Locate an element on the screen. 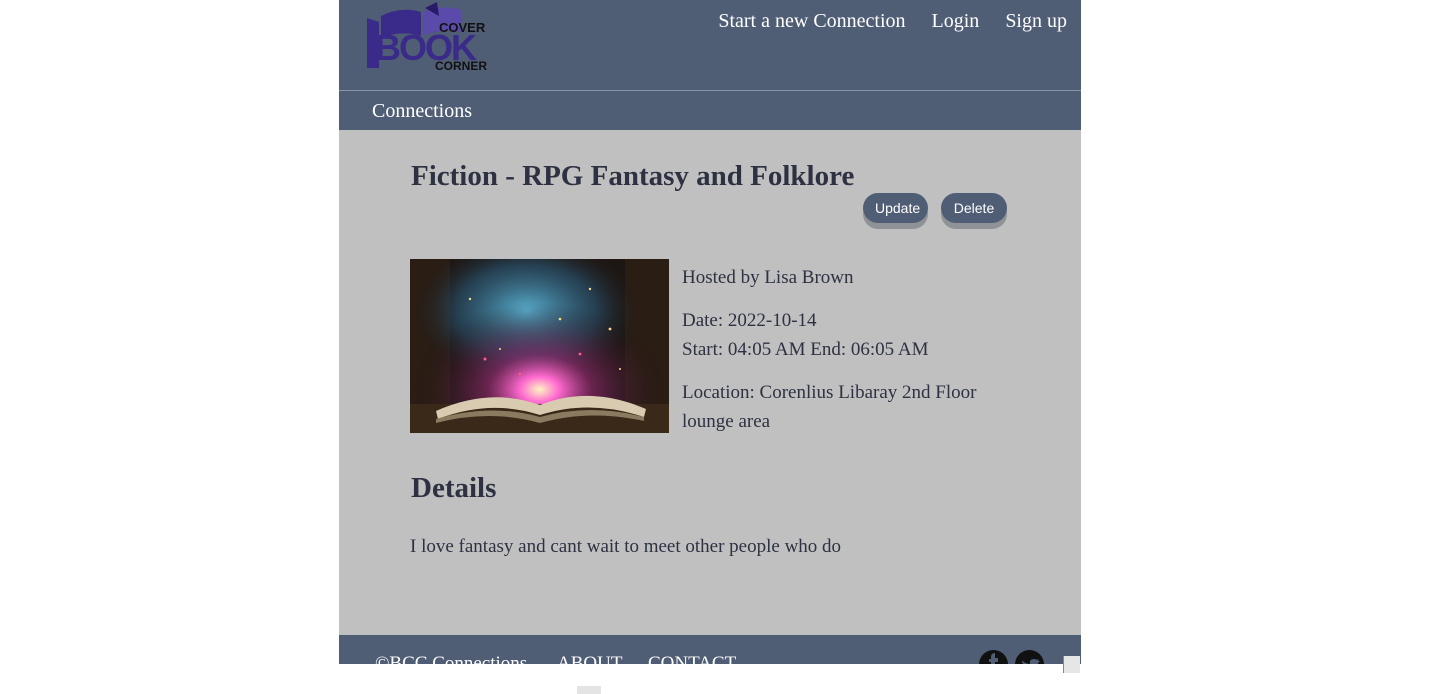 The height and width of the screenshot is (694, 1430). nav-connections: Connections is located at coordinates (422, 111).